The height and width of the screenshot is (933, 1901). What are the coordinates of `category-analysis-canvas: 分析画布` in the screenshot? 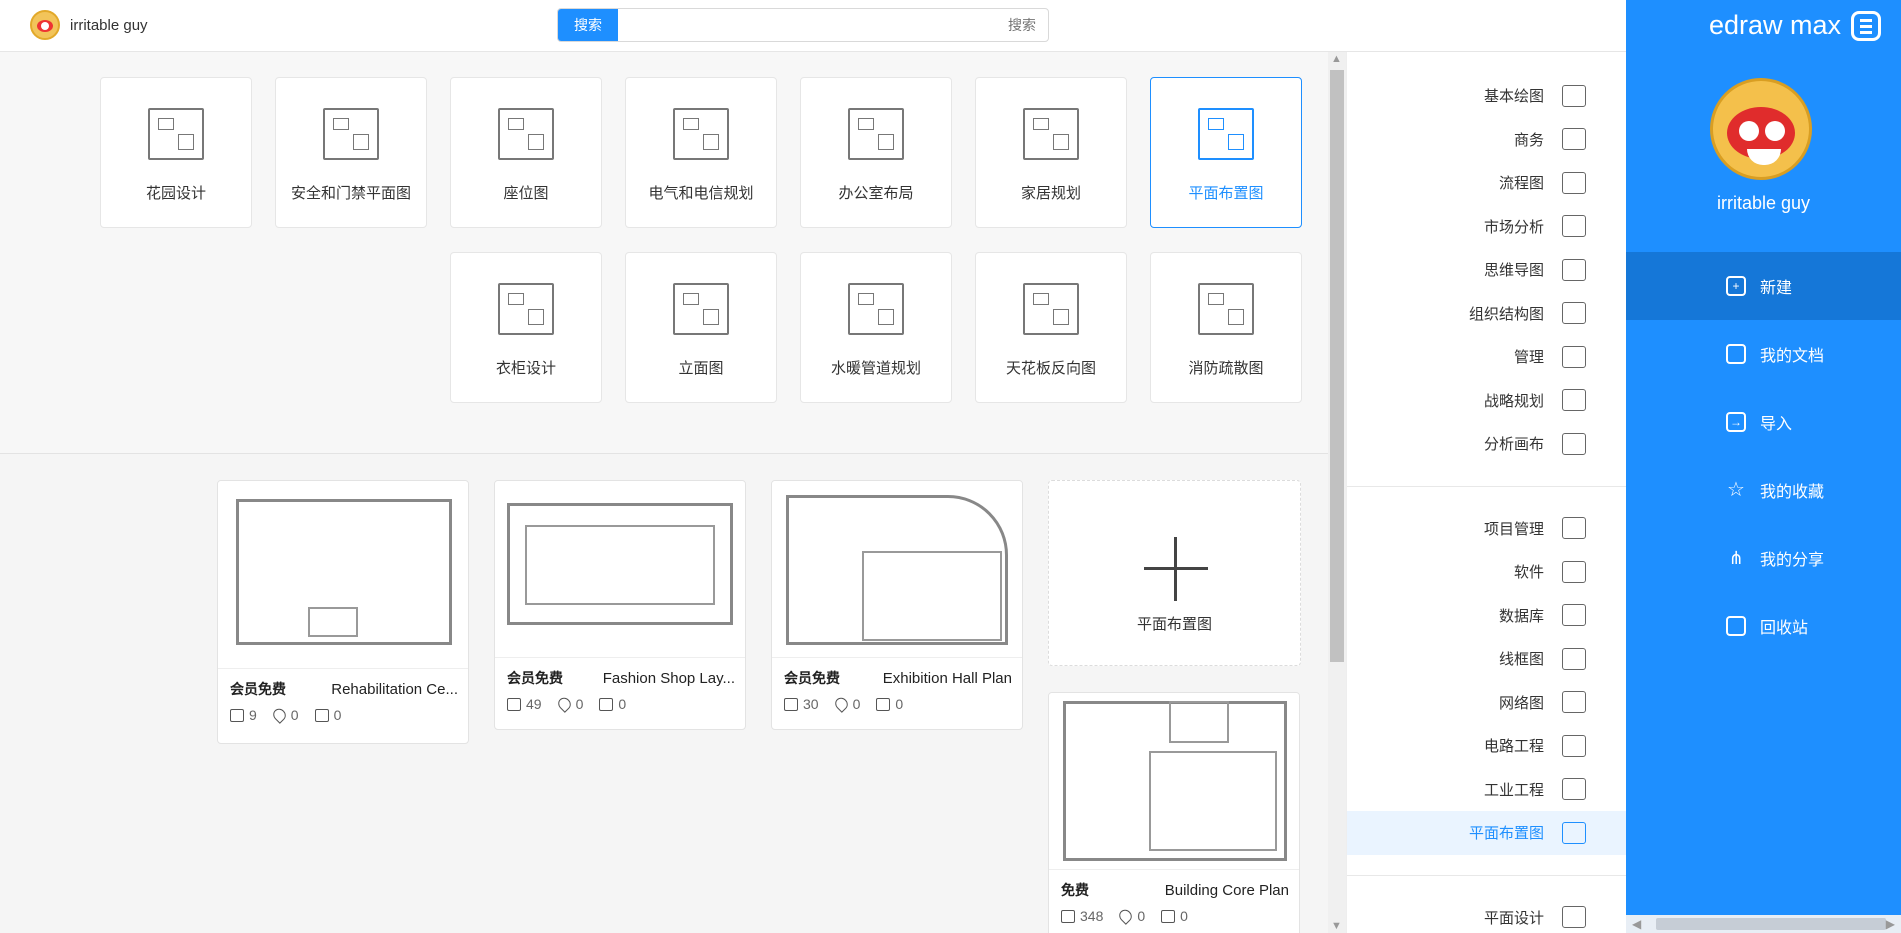 It's located at (1486, 444).